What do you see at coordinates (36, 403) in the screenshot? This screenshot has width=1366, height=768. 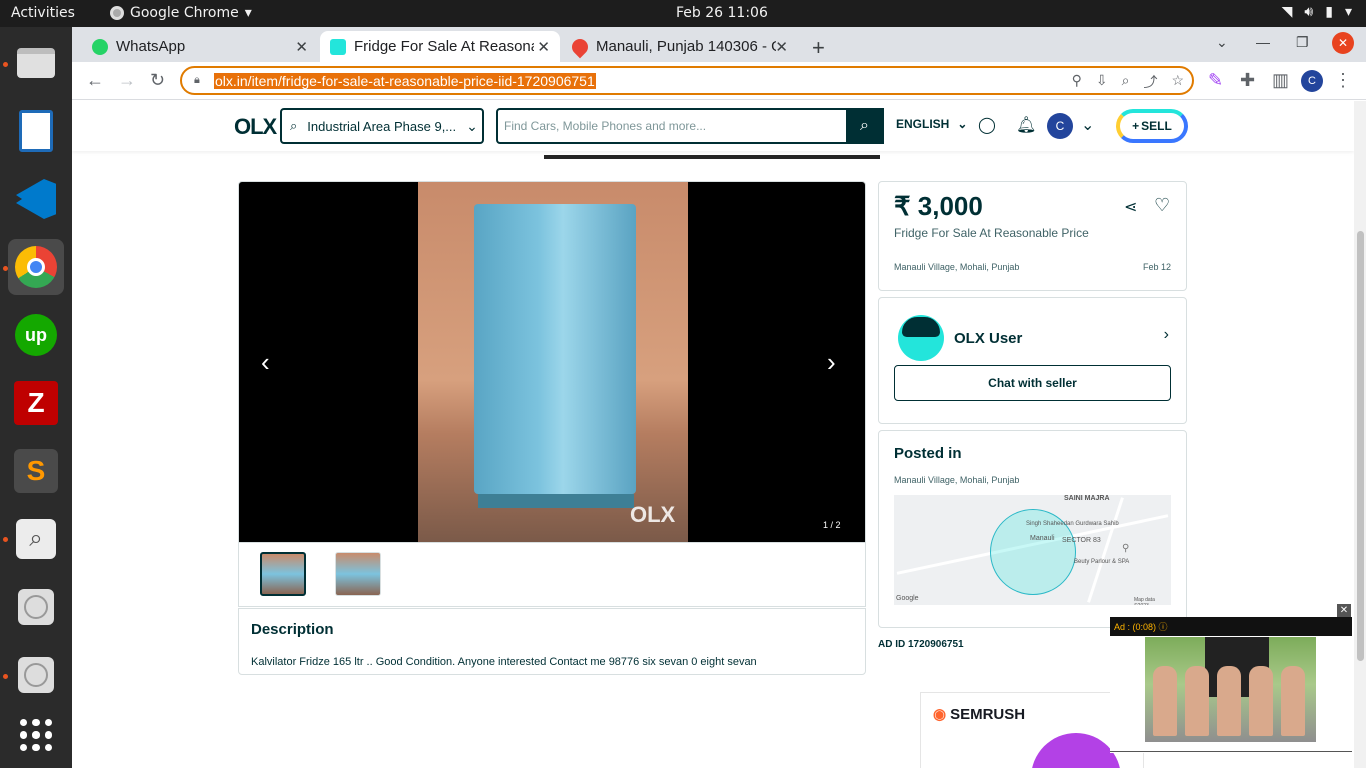 I see `filezilla-icon: Z` at bounding box center [36, 403].